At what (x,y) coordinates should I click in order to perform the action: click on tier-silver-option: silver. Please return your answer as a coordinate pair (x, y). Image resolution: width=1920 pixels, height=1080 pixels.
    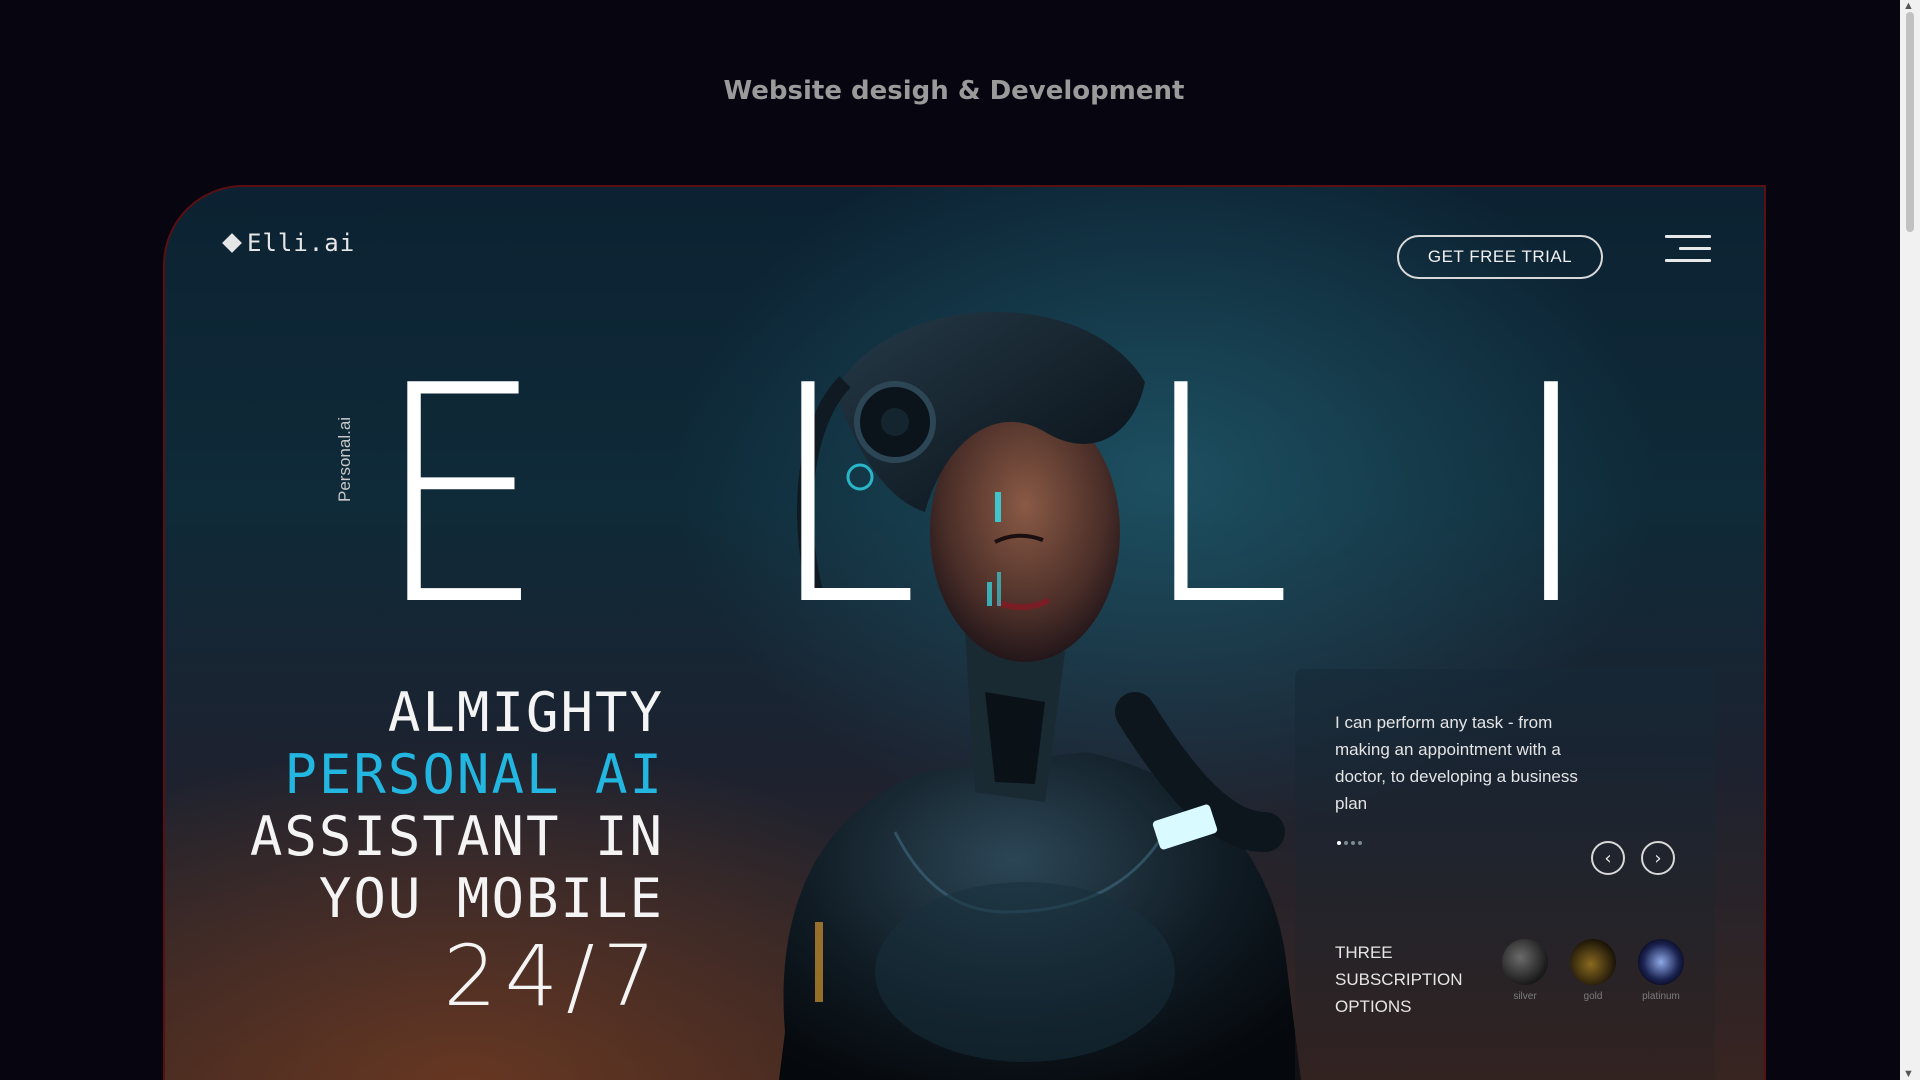
    Looking at the image, I should click on (1525, 970).